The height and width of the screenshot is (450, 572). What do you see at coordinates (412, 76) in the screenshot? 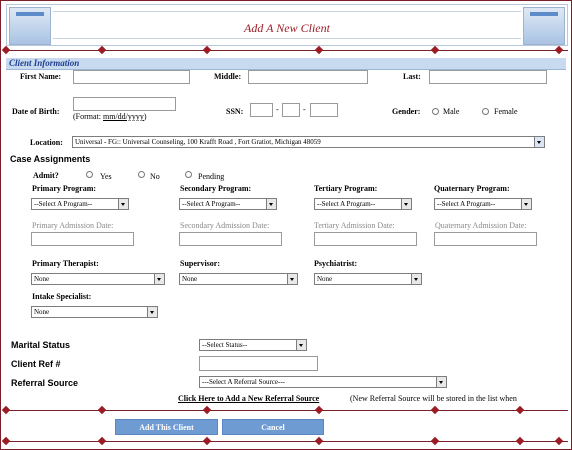
I see `last-name-label: Last:` at bounding box center [412, 76].